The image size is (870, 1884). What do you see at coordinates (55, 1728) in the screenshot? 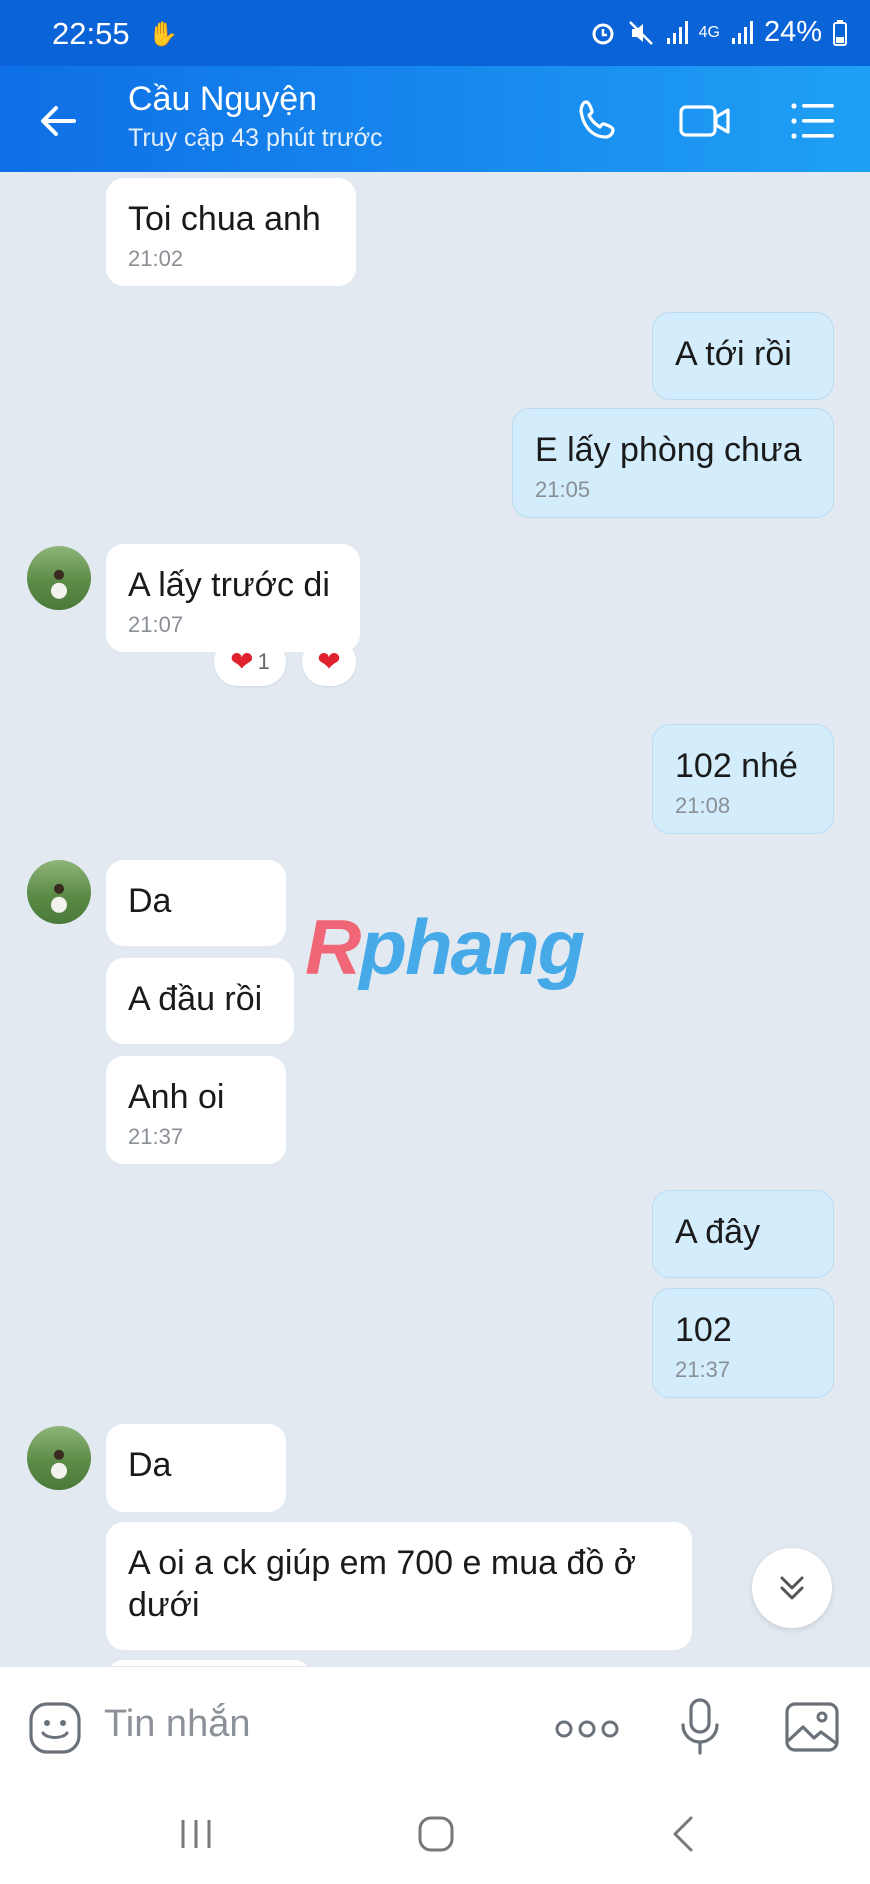
I see `sticker-emoji-icon` at bounding box center [55, 1728].